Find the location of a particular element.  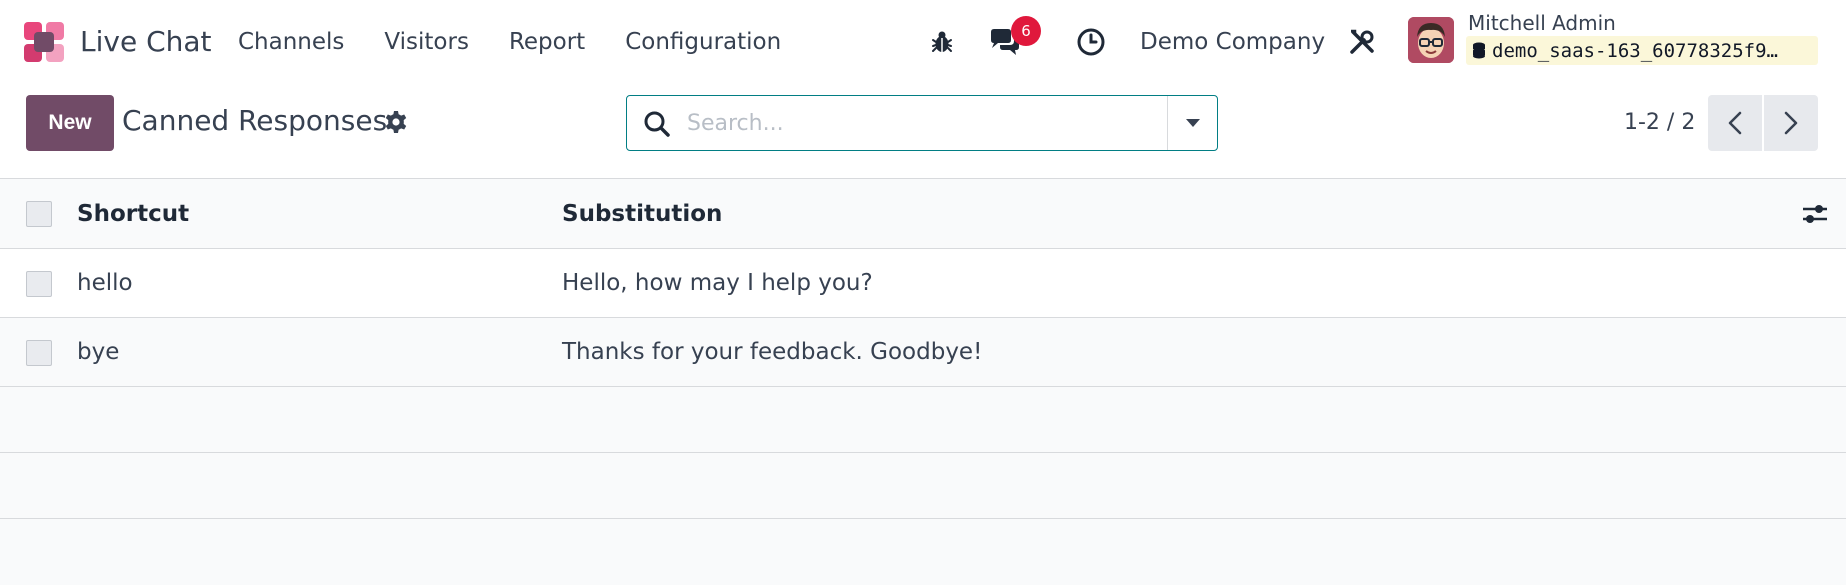

pager-next-button is located at coordinates (1791, 123).